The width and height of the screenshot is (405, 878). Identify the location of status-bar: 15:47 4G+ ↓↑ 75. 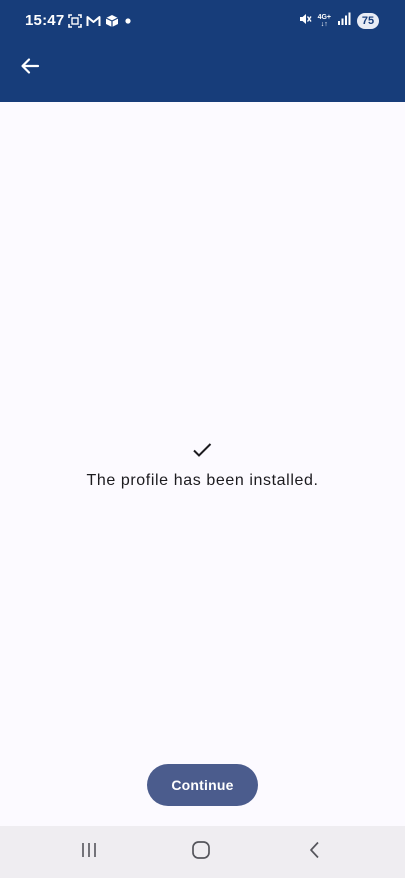
(202, 22).